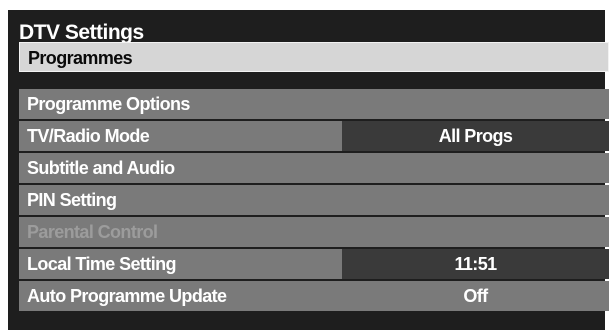 This screenshot has height=330, width=612. What do you see at coordinates (475, 264) in the screenshot?
I see `local-time-value: 11:51` at bounding box center [475, 264].